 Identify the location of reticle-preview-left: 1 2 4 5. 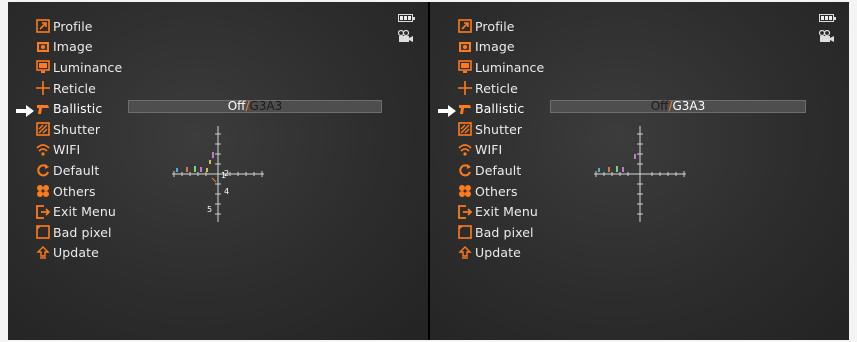
(218, 174).